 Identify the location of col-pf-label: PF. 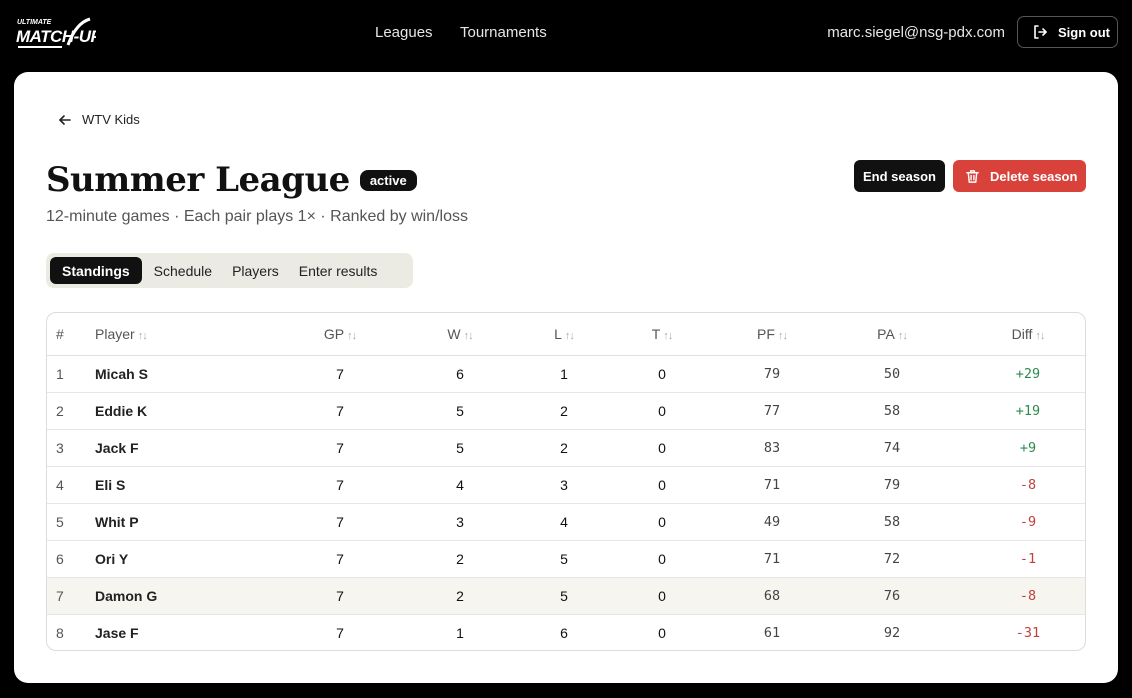
(766, 333).